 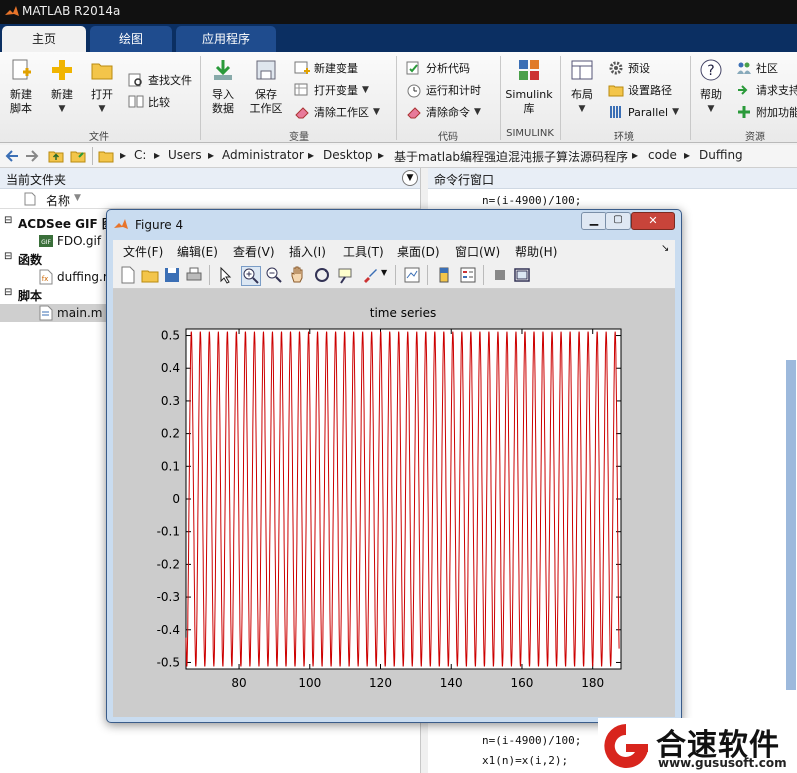 I want to click on toolbar-separator, so click(x=395, y=275).